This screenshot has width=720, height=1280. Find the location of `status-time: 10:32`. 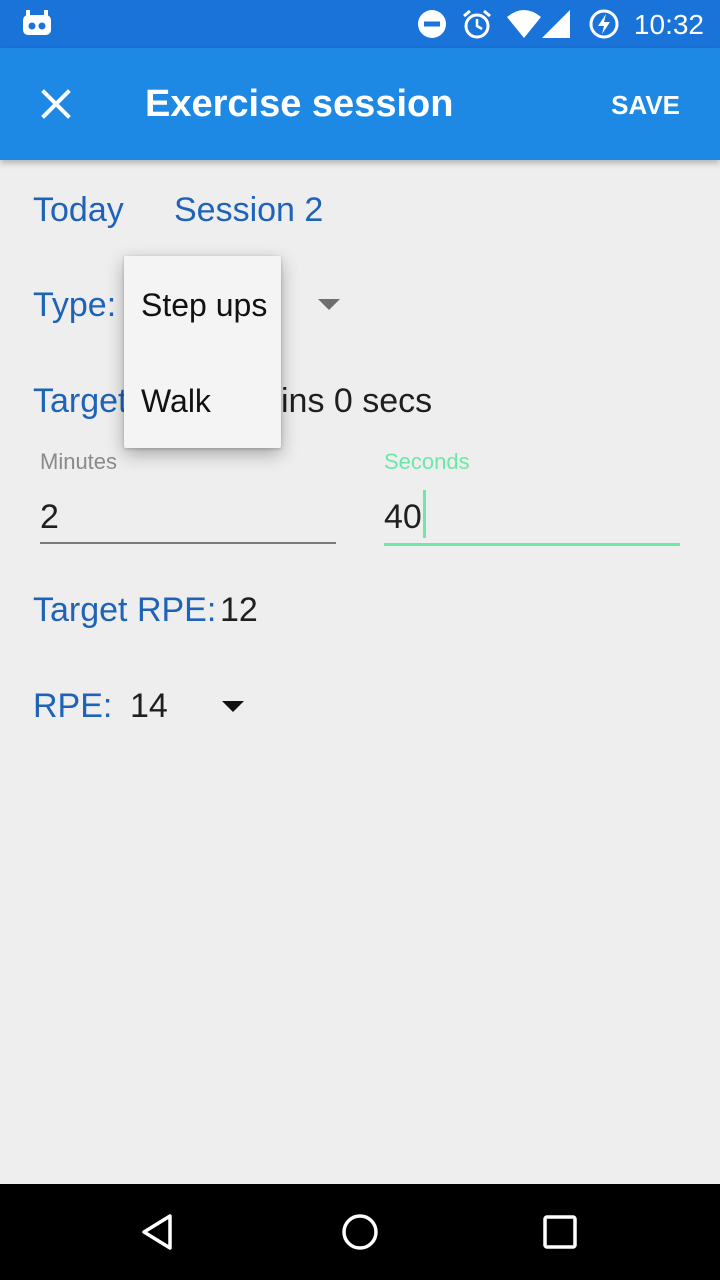

status-time: 10:32 is located at coordinates (668, 24).